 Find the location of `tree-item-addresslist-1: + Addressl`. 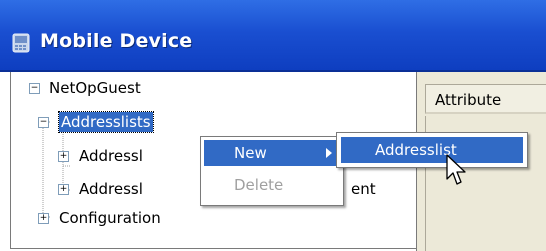

tree-item-addresslist-1: + Addressl is located at coordinates (89, 156).